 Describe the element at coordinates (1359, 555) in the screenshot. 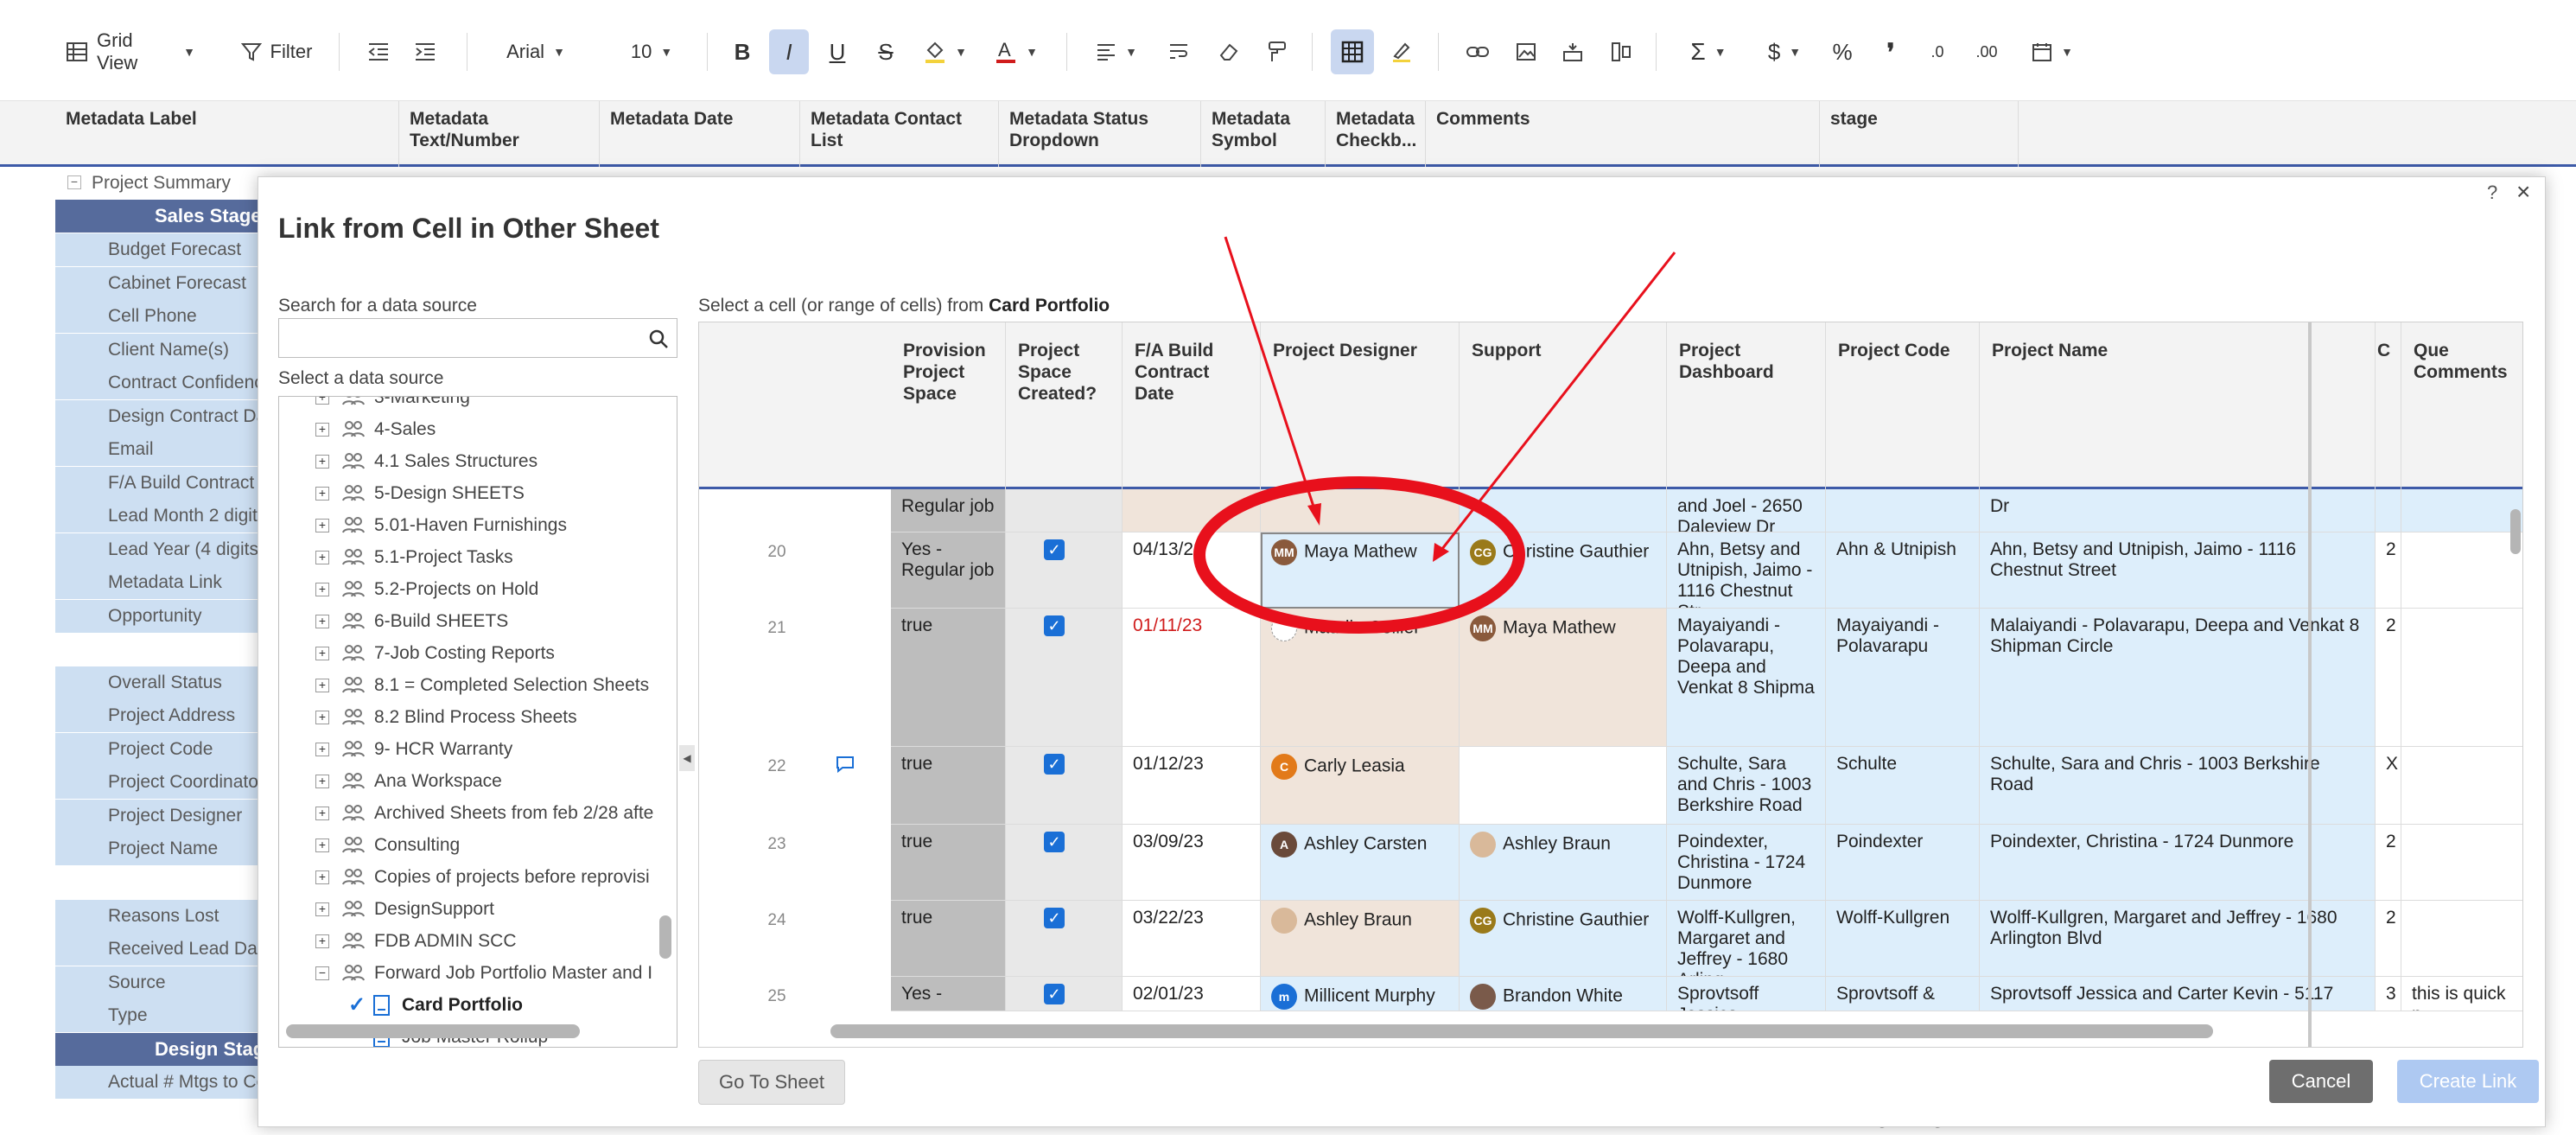

I see `annotation-ellipse` at that location.